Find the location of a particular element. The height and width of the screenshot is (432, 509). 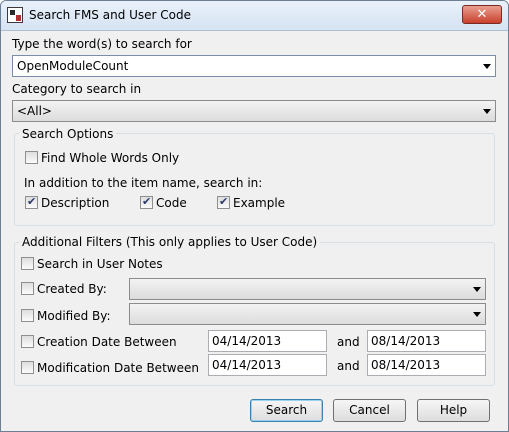

modification-date-from-input is located at coordinates (267, 365).